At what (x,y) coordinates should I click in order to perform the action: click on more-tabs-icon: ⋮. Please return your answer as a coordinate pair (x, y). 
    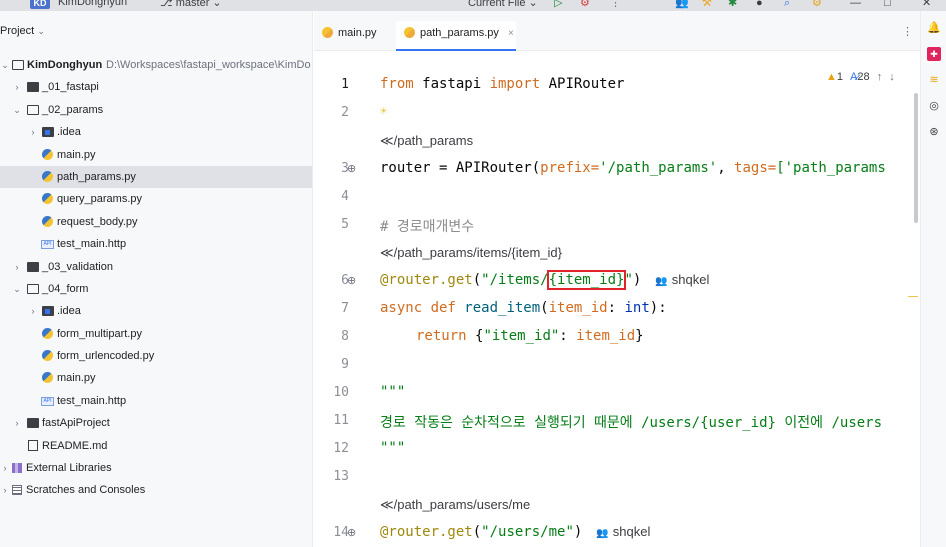
    Looking at the image, I should click on (907, 31).